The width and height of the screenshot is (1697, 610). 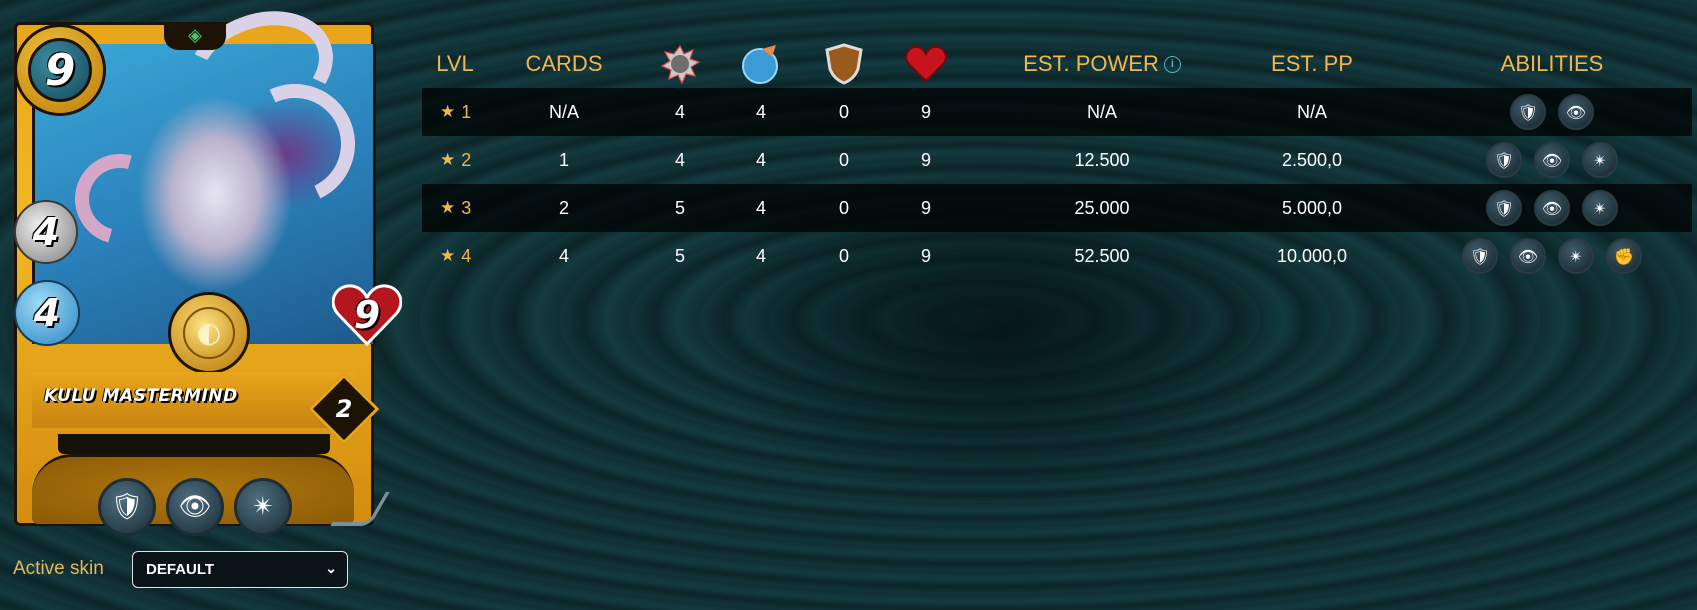 I want to click on cell-est-pp: 5.000,0, so click(x=1312, y=207).